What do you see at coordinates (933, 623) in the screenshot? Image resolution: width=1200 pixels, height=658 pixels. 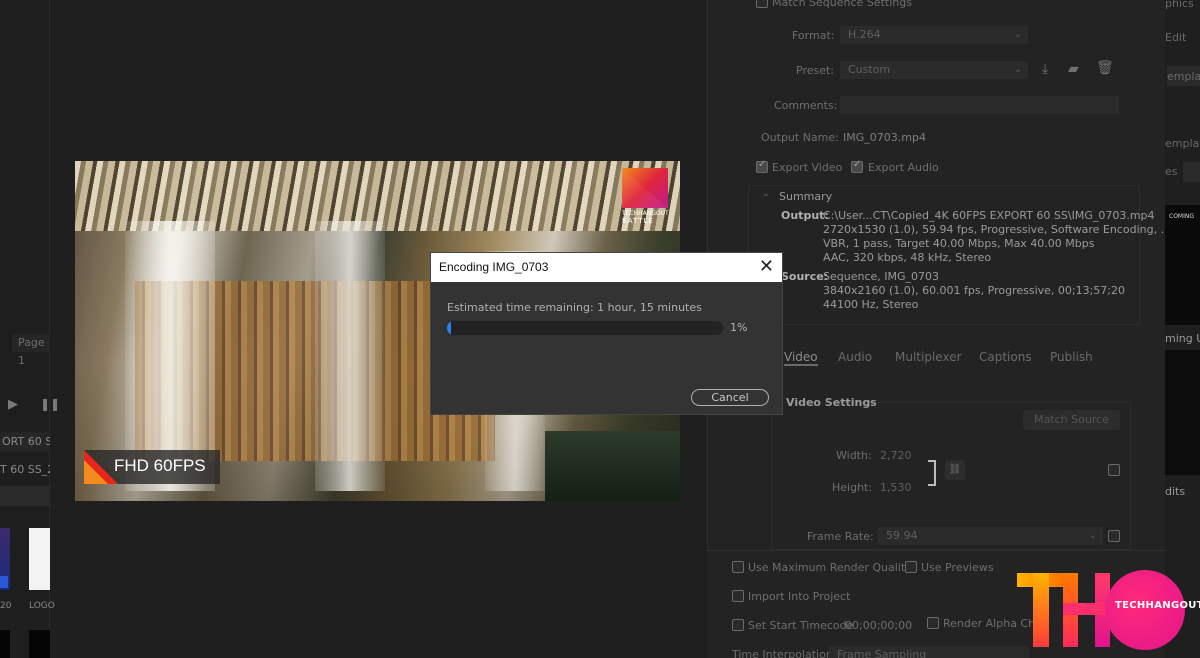 I see `render-alpha-checkbox` at bounding box center [933, 623].